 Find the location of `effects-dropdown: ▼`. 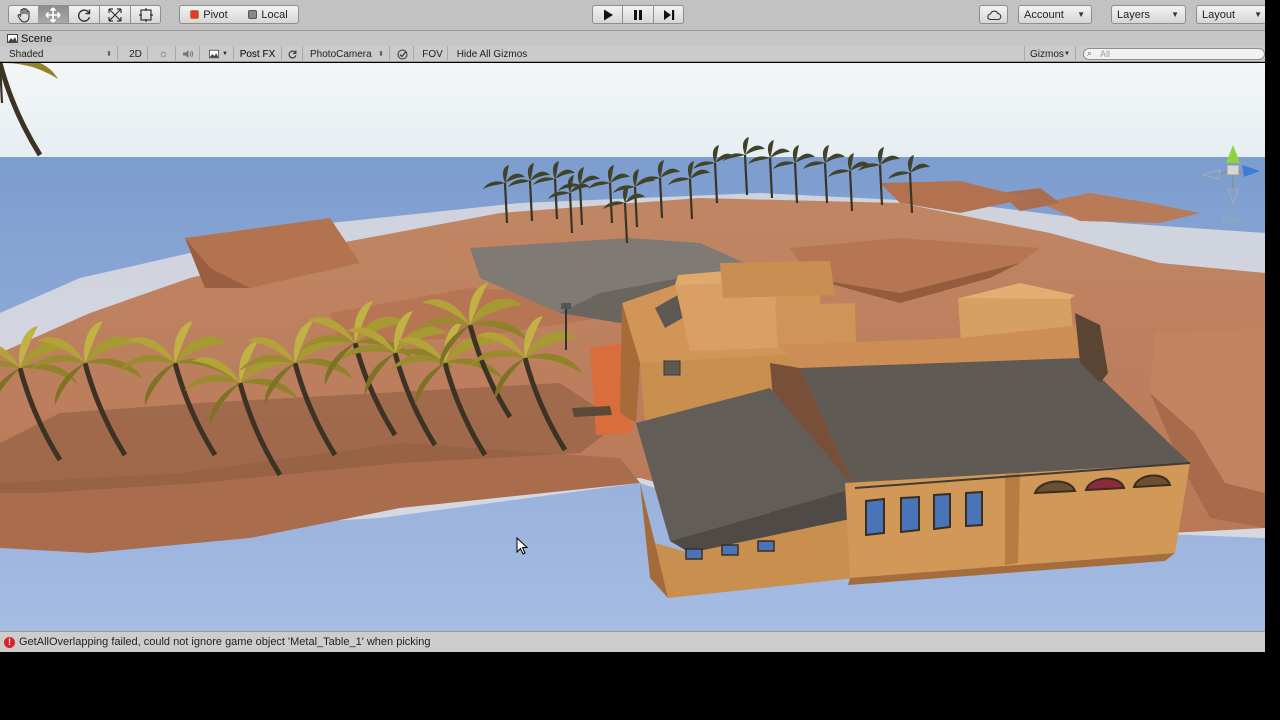

effects-dropdown: ▼ is located at coordinates (219, 54).